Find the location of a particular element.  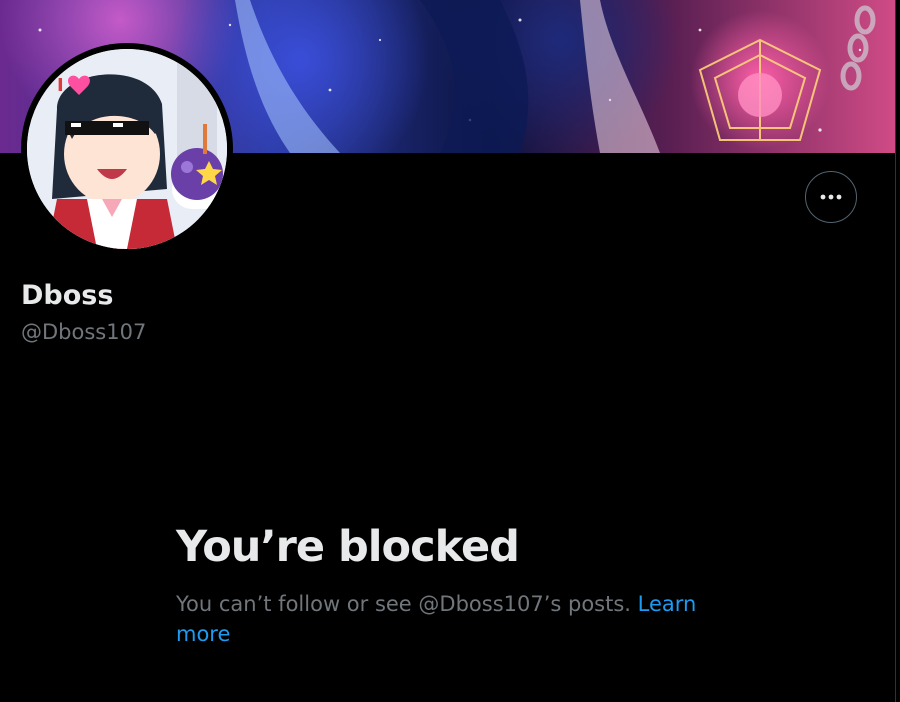

avatar-illustration: I is located at coordinates (127, 149).